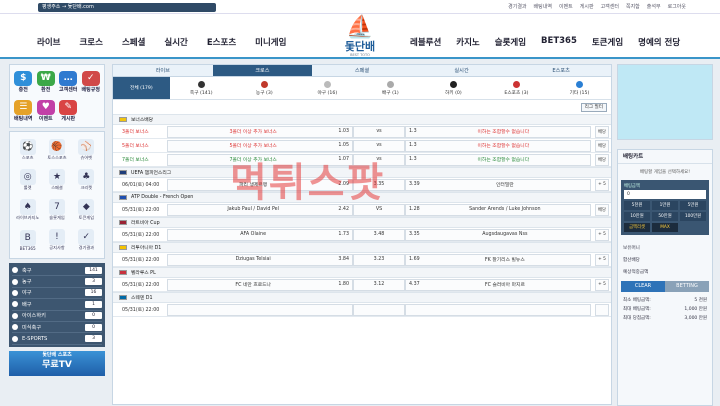 Image resolution: width=720 pixels, height=406 pixels. What do you see at coordinates (133, 42) in the screenshot?
I see `nav-item: 스페셜` at bounding box center [133, 42].